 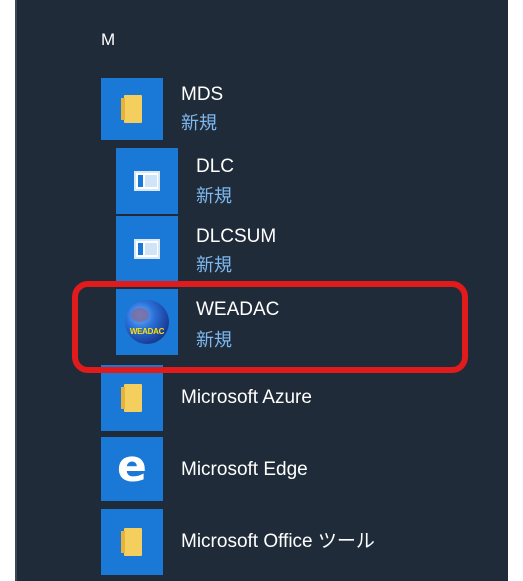 I want to click on app-item-dlcsum: DLCSUM 新規, so click(x=261, y=249).